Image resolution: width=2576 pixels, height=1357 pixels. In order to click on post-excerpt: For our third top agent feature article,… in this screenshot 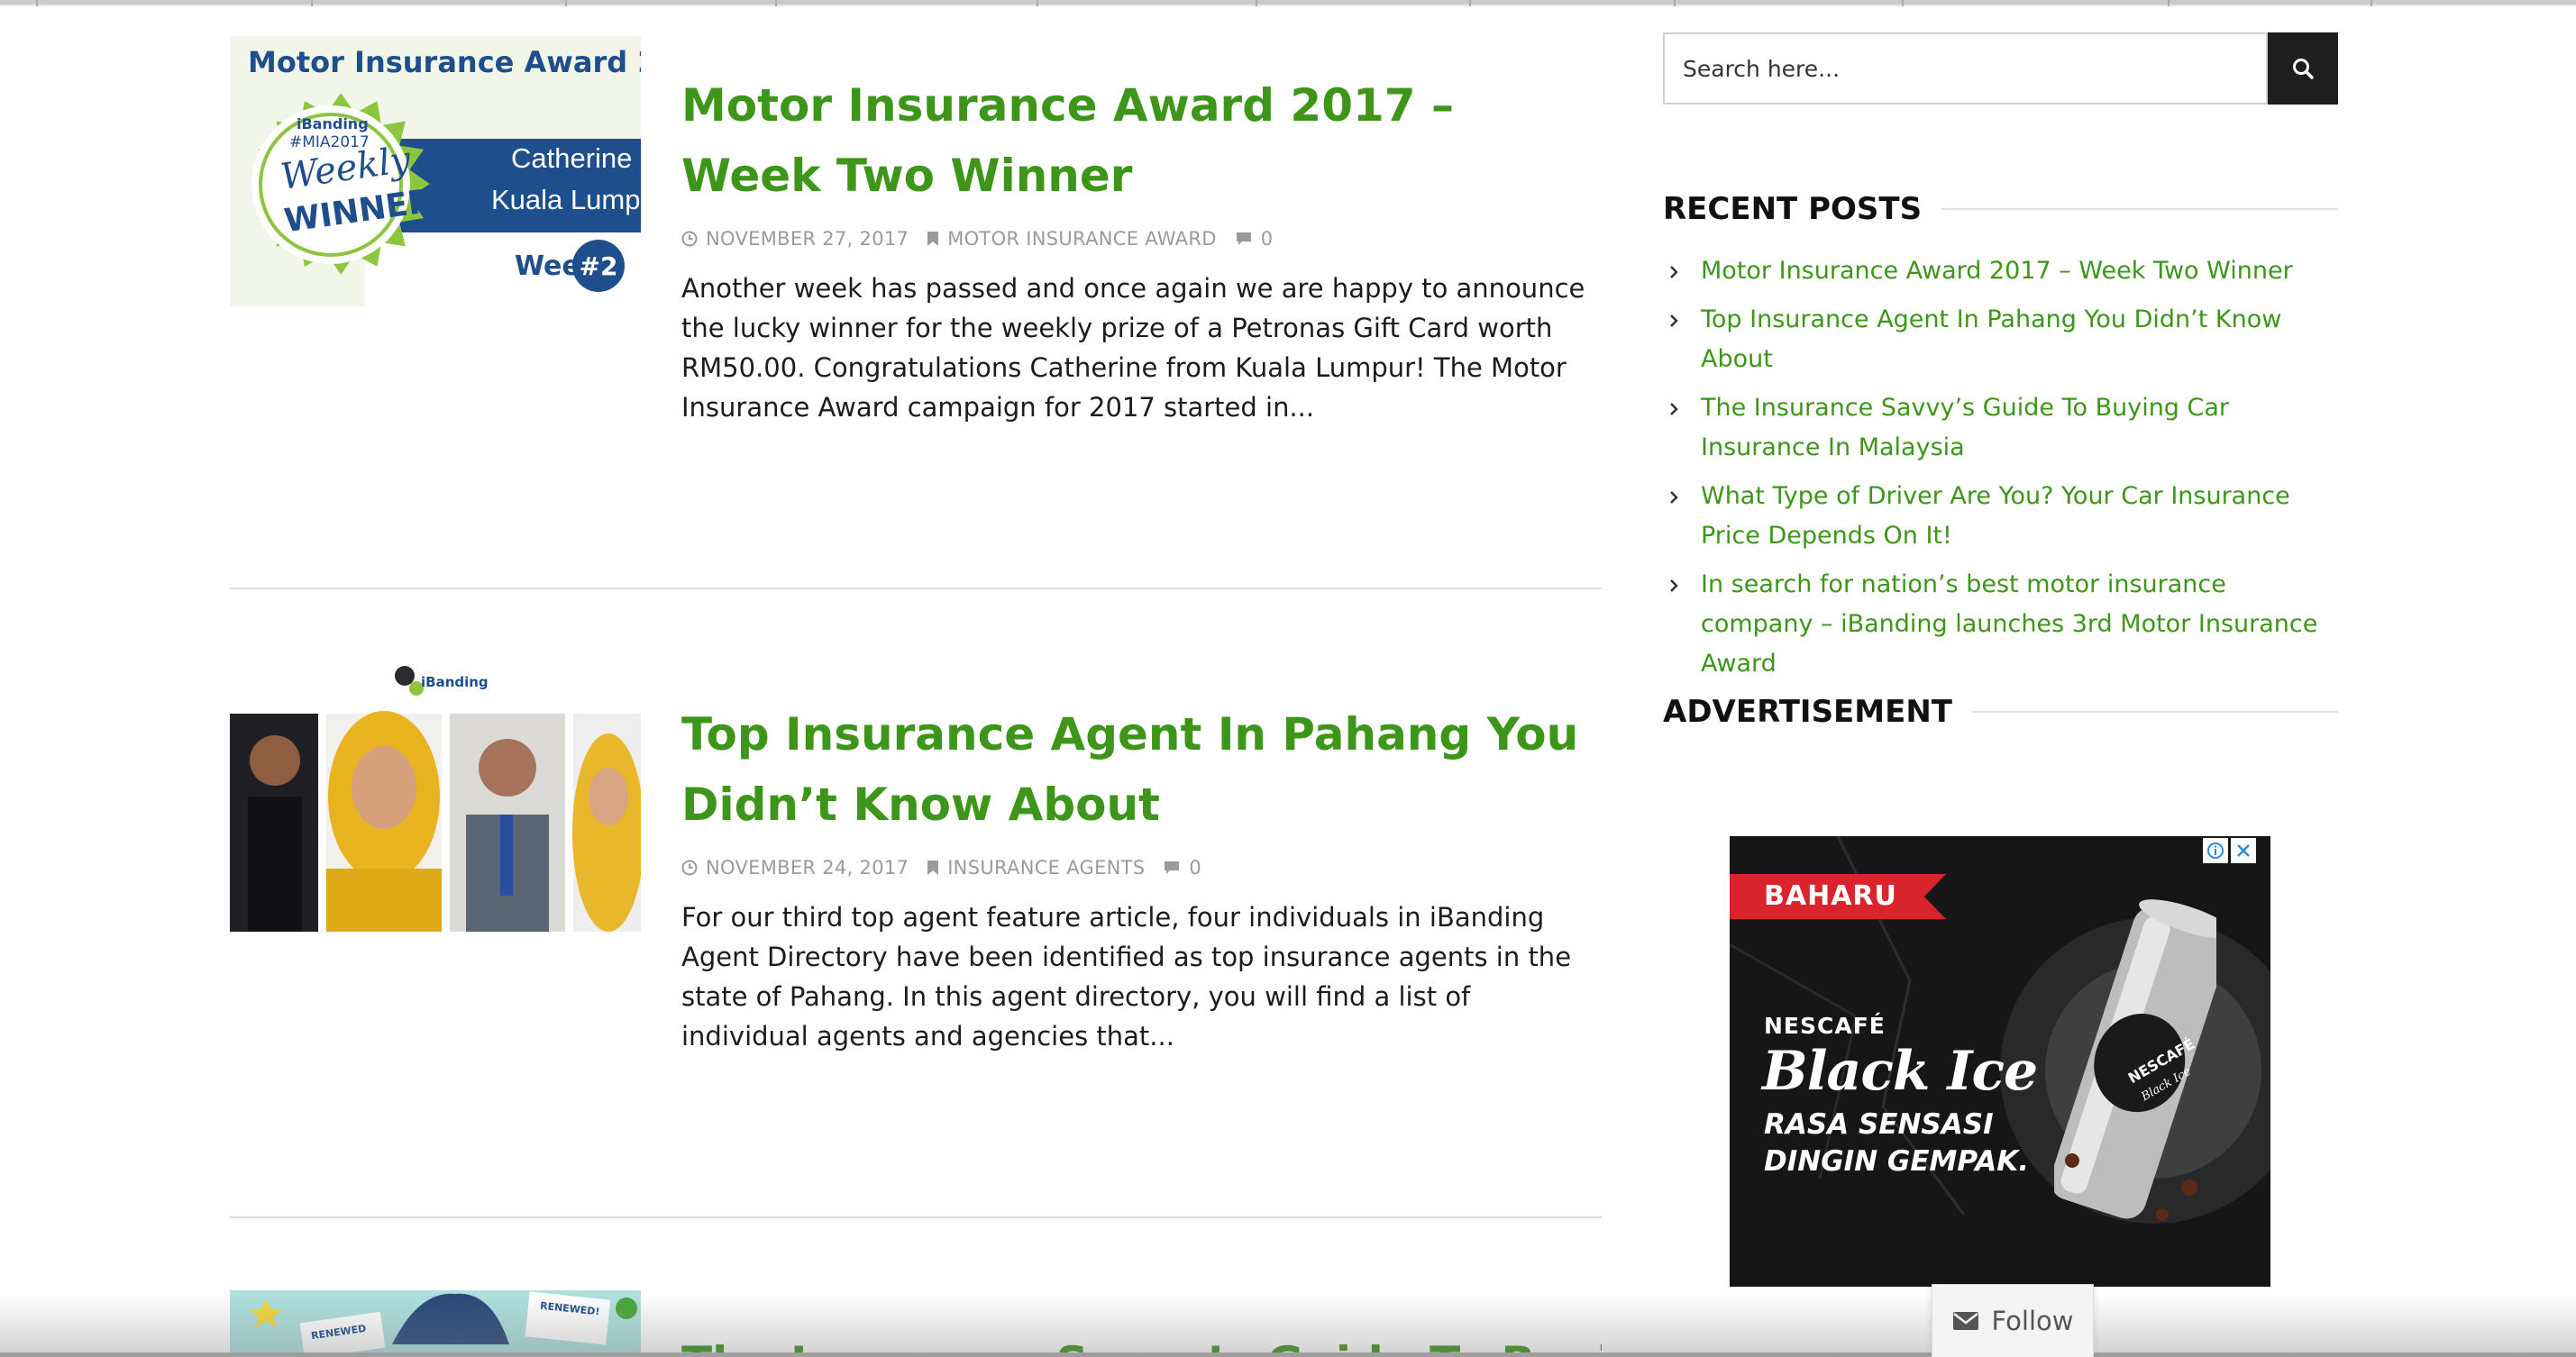, I will do `click(1126, 977)`.